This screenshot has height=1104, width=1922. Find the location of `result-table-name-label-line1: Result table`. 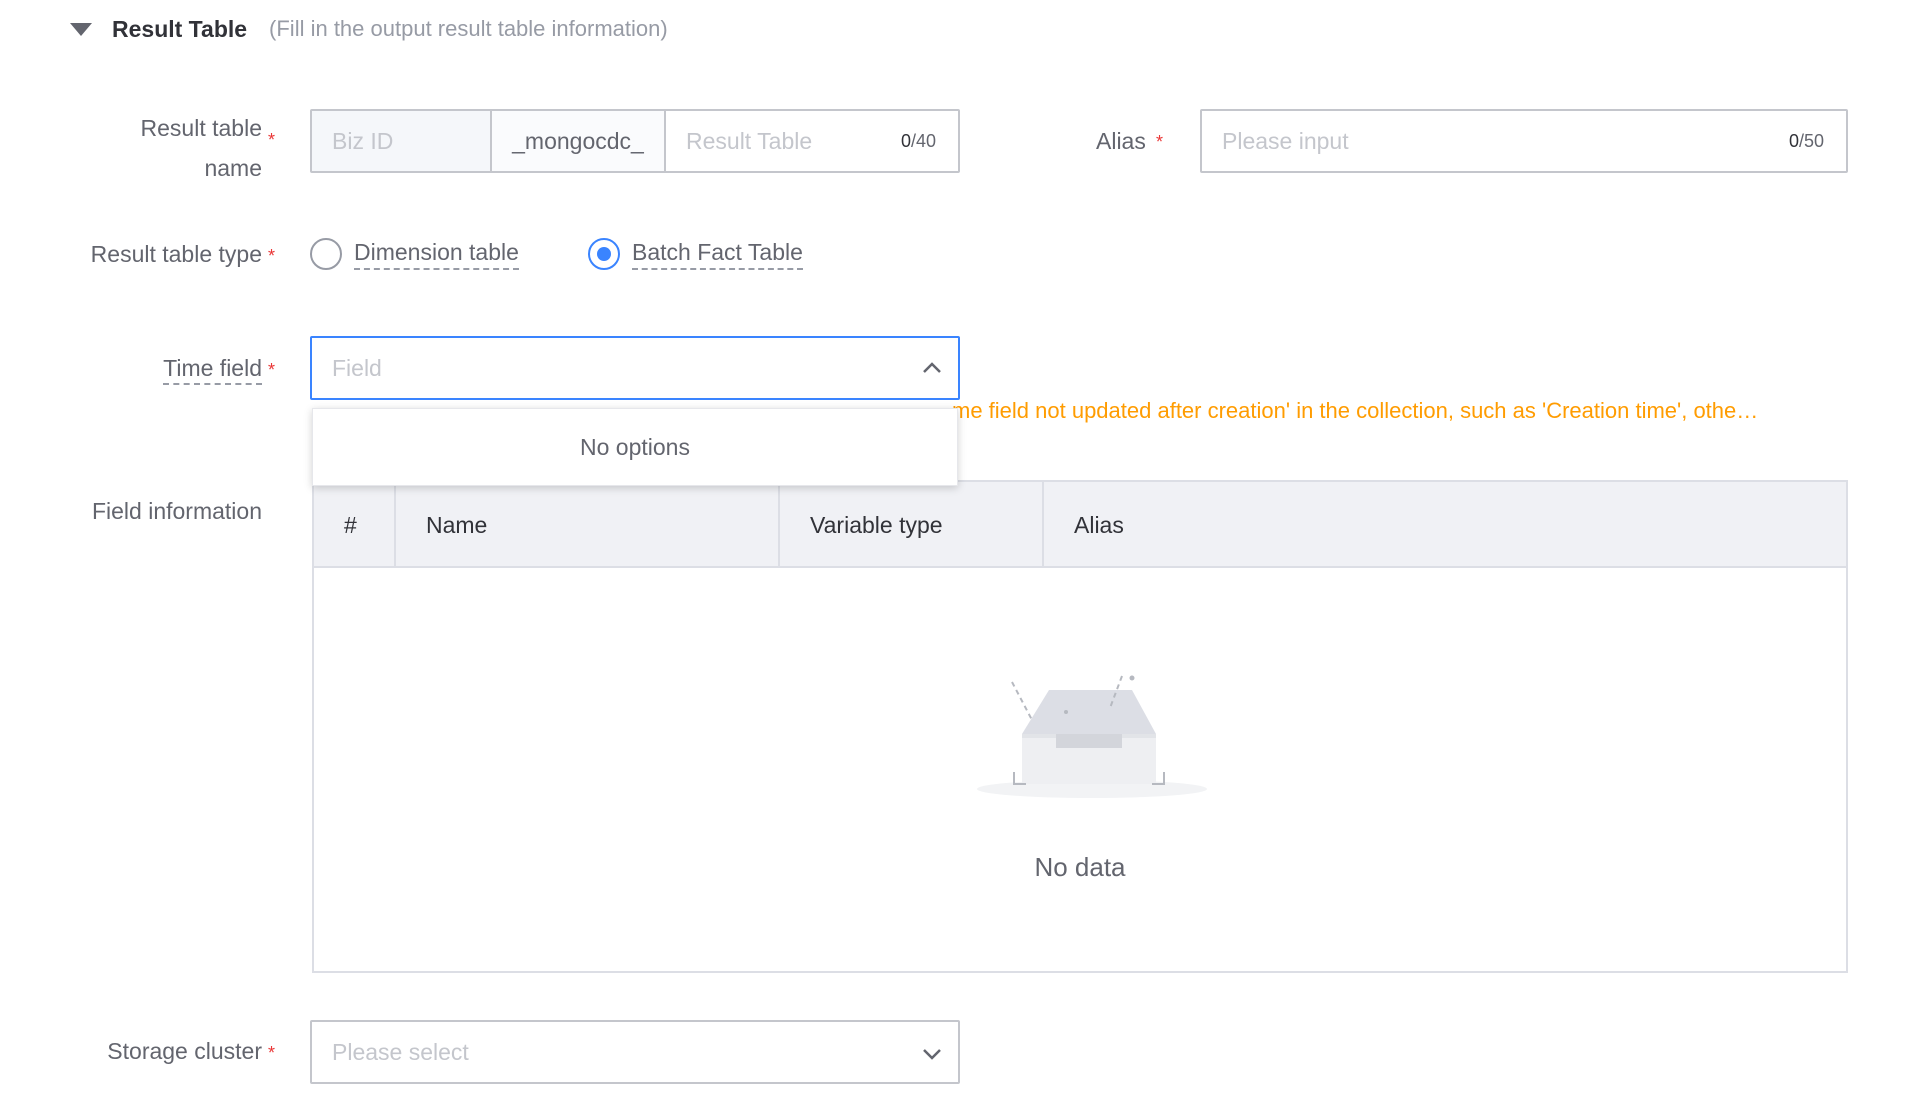

result-table-name-label-line1: Result table is located at coordinates (201, 128).